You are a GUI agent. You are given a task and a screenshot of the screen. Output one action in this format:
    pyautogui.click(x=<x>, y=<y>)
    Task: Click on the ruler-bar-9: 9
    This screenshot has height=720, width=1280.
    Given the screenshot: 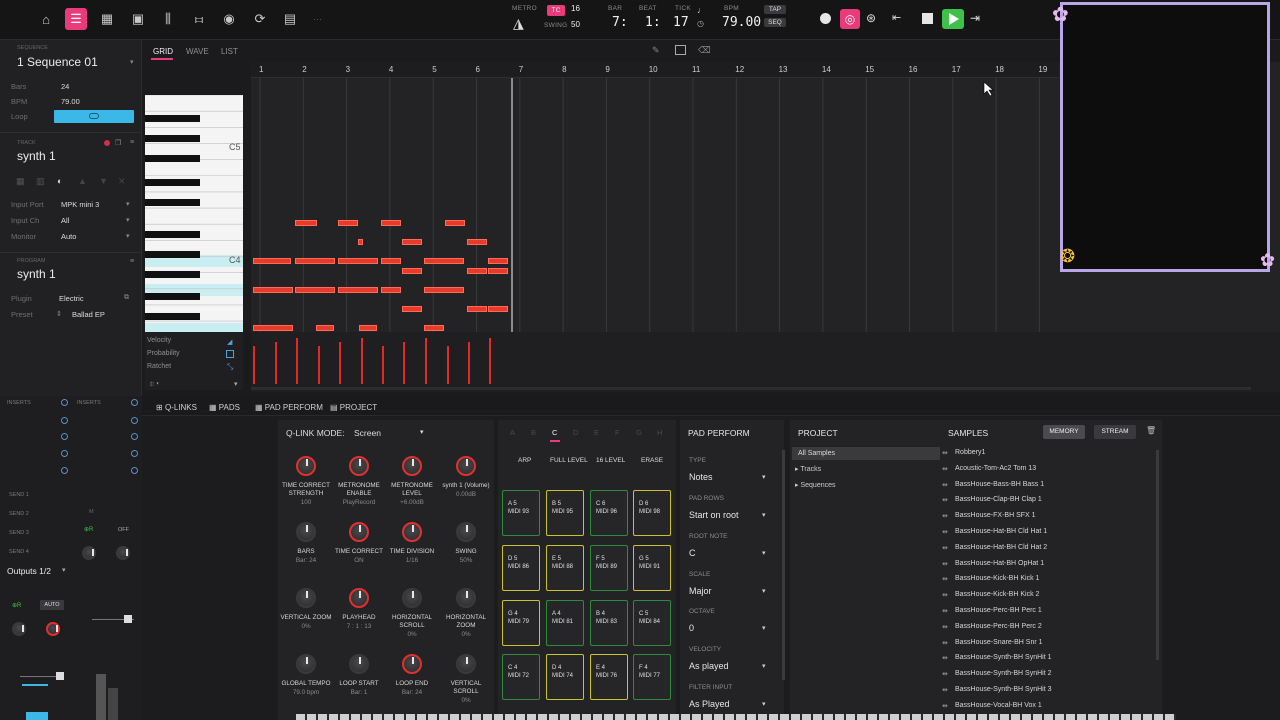 What is the action you would take?
    pyautogui.click(x=607, y=69)
    